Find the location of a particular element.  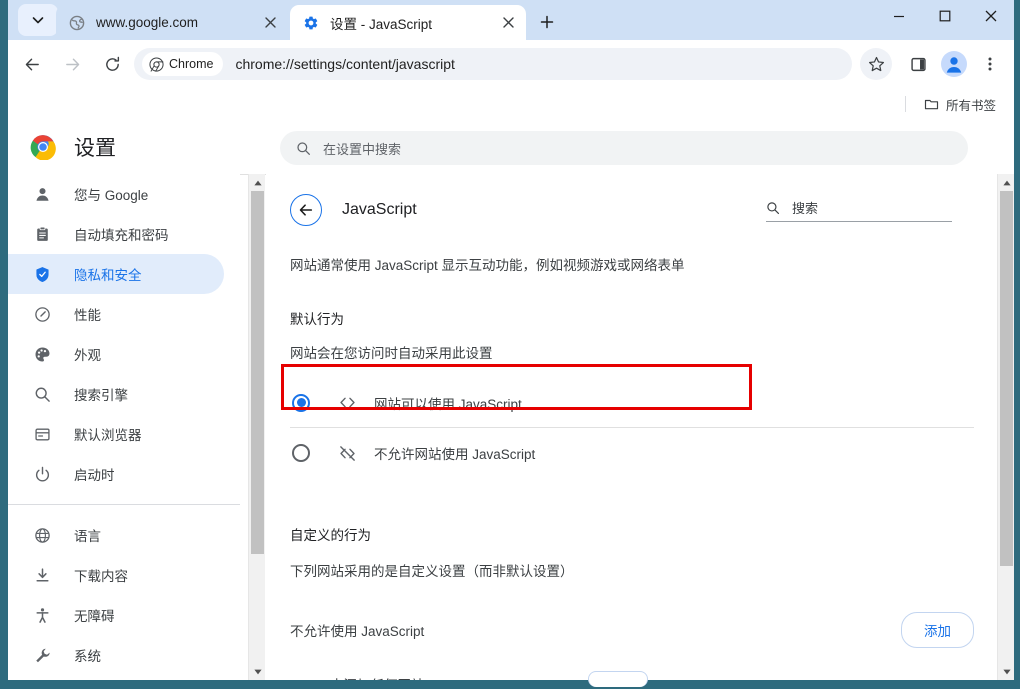

arrow-right-icon is located at coordinates (72, 64).